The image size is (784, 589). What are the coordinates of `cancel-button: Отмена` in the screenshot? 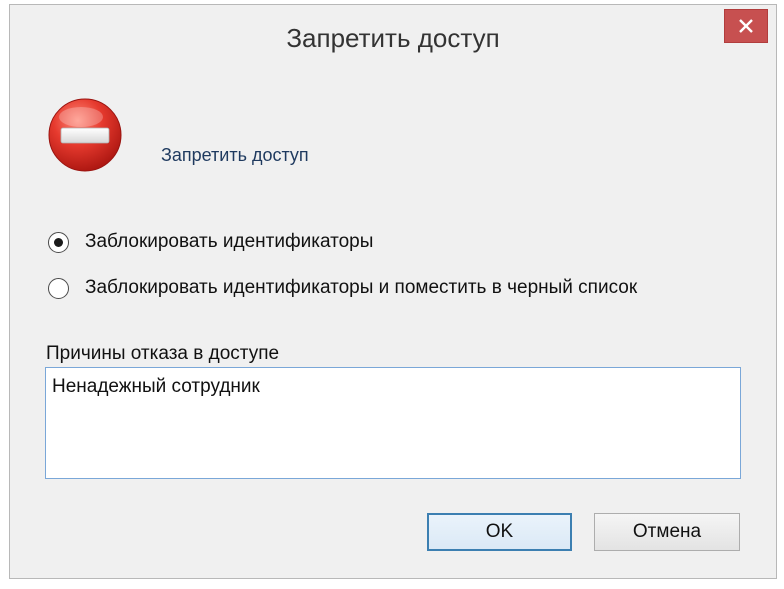 It's located at (667, 532).